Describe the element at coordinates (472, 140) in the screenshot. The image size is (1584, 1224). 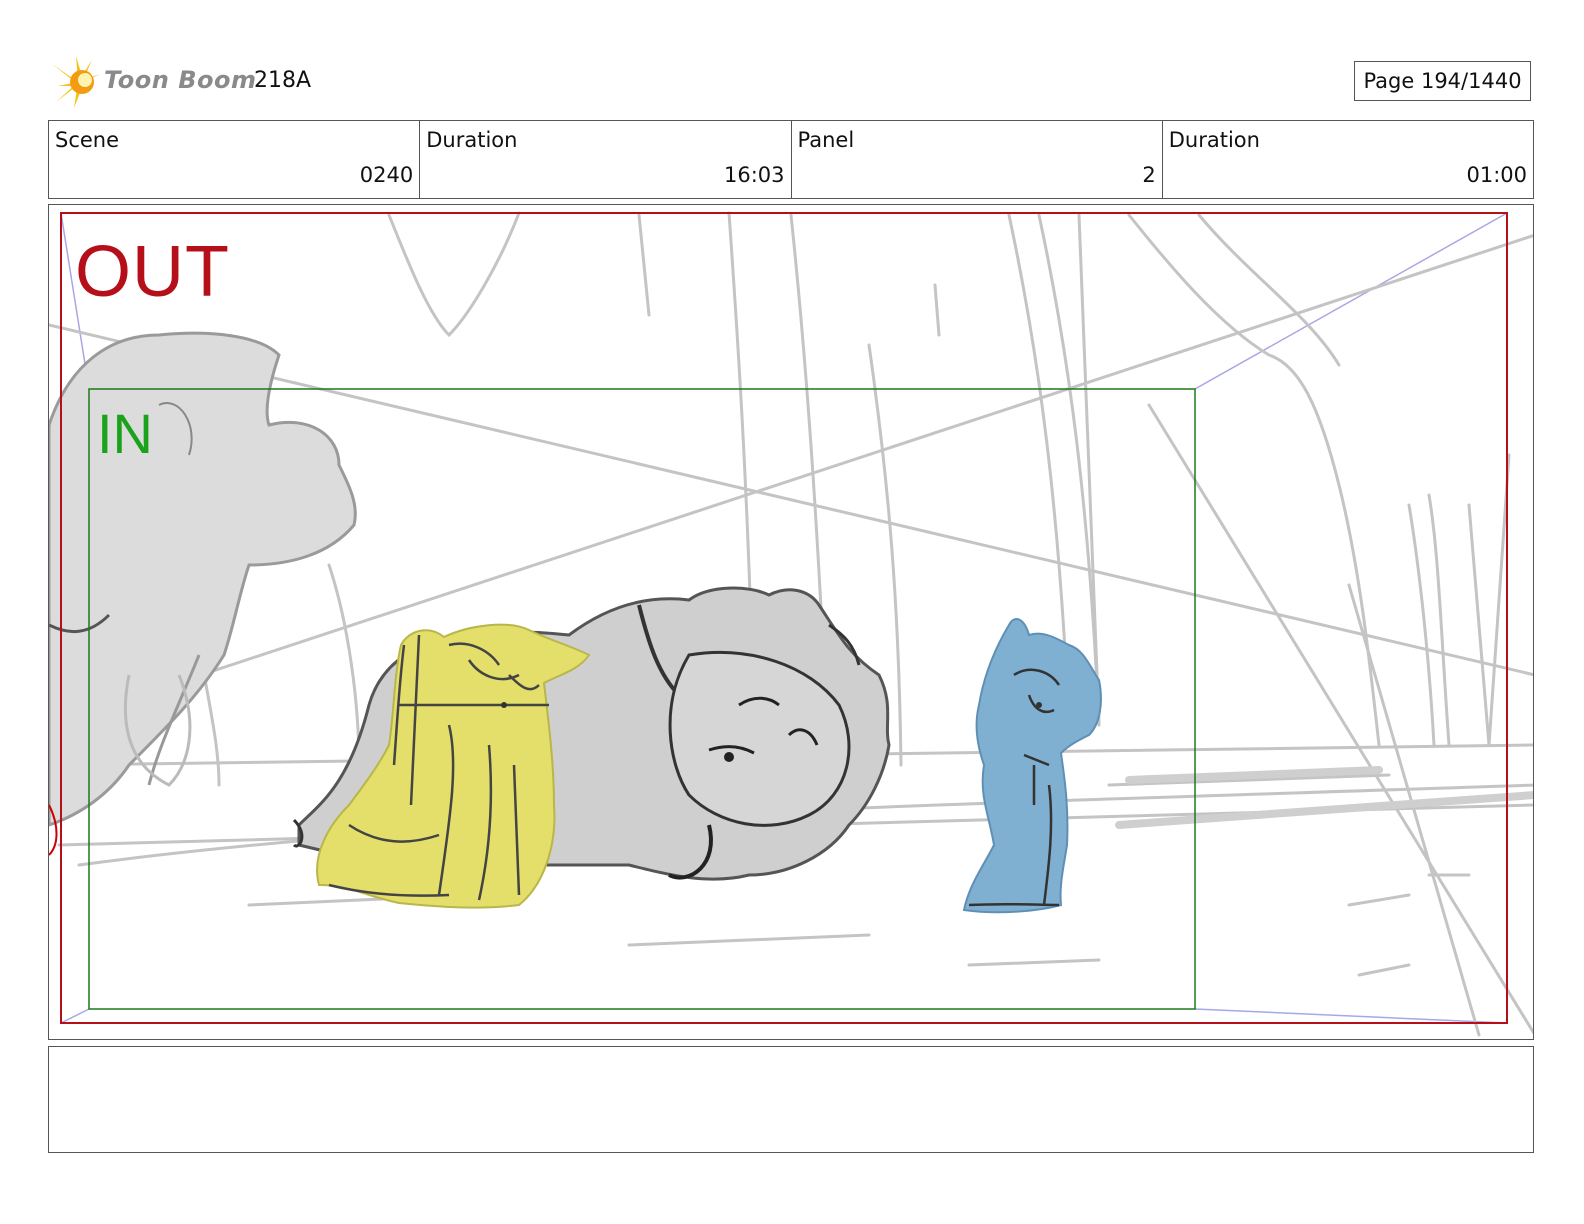
I see `scene-duration-label: Duration` at that location.